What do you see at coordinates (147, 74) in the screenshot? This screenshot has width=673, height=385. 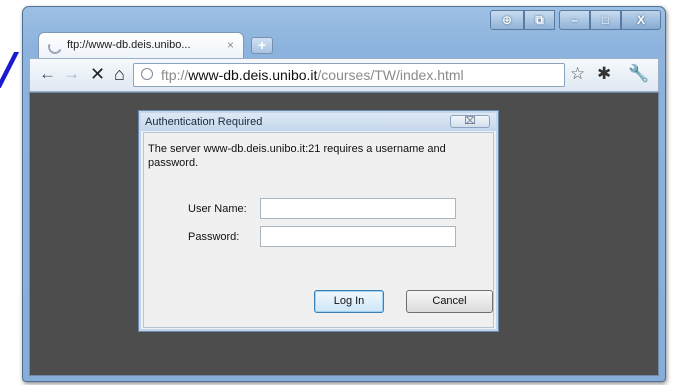 I see `page-info-icon` at bounding box center [147, 74].